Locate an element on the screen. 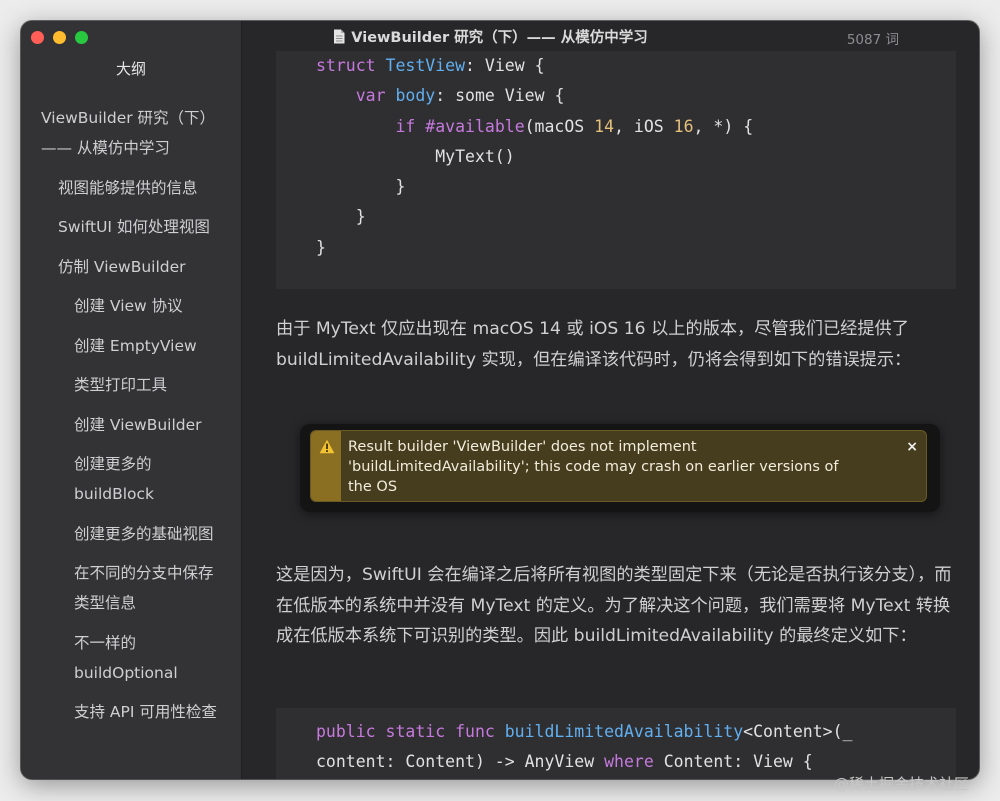 The height and width of the screenshot is (801, 1000). code-token: 16 is located at coordinates (683, 126).